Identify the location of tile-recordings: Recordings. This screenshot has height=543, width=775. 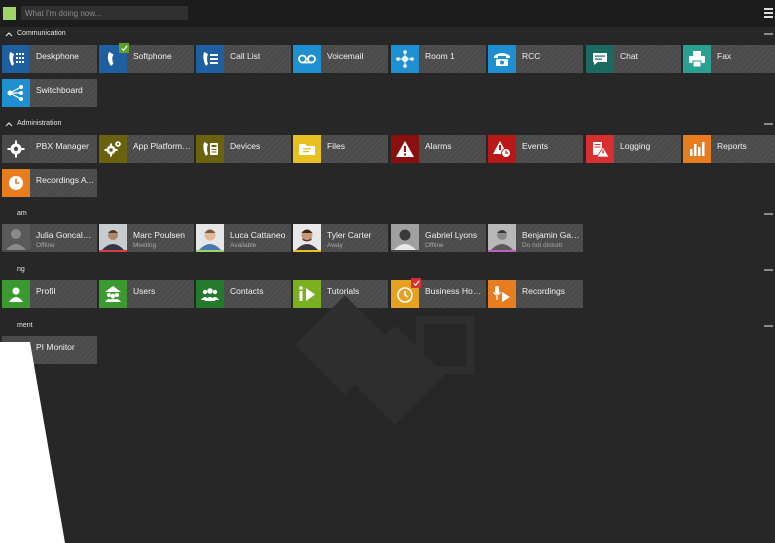
(535, 294).